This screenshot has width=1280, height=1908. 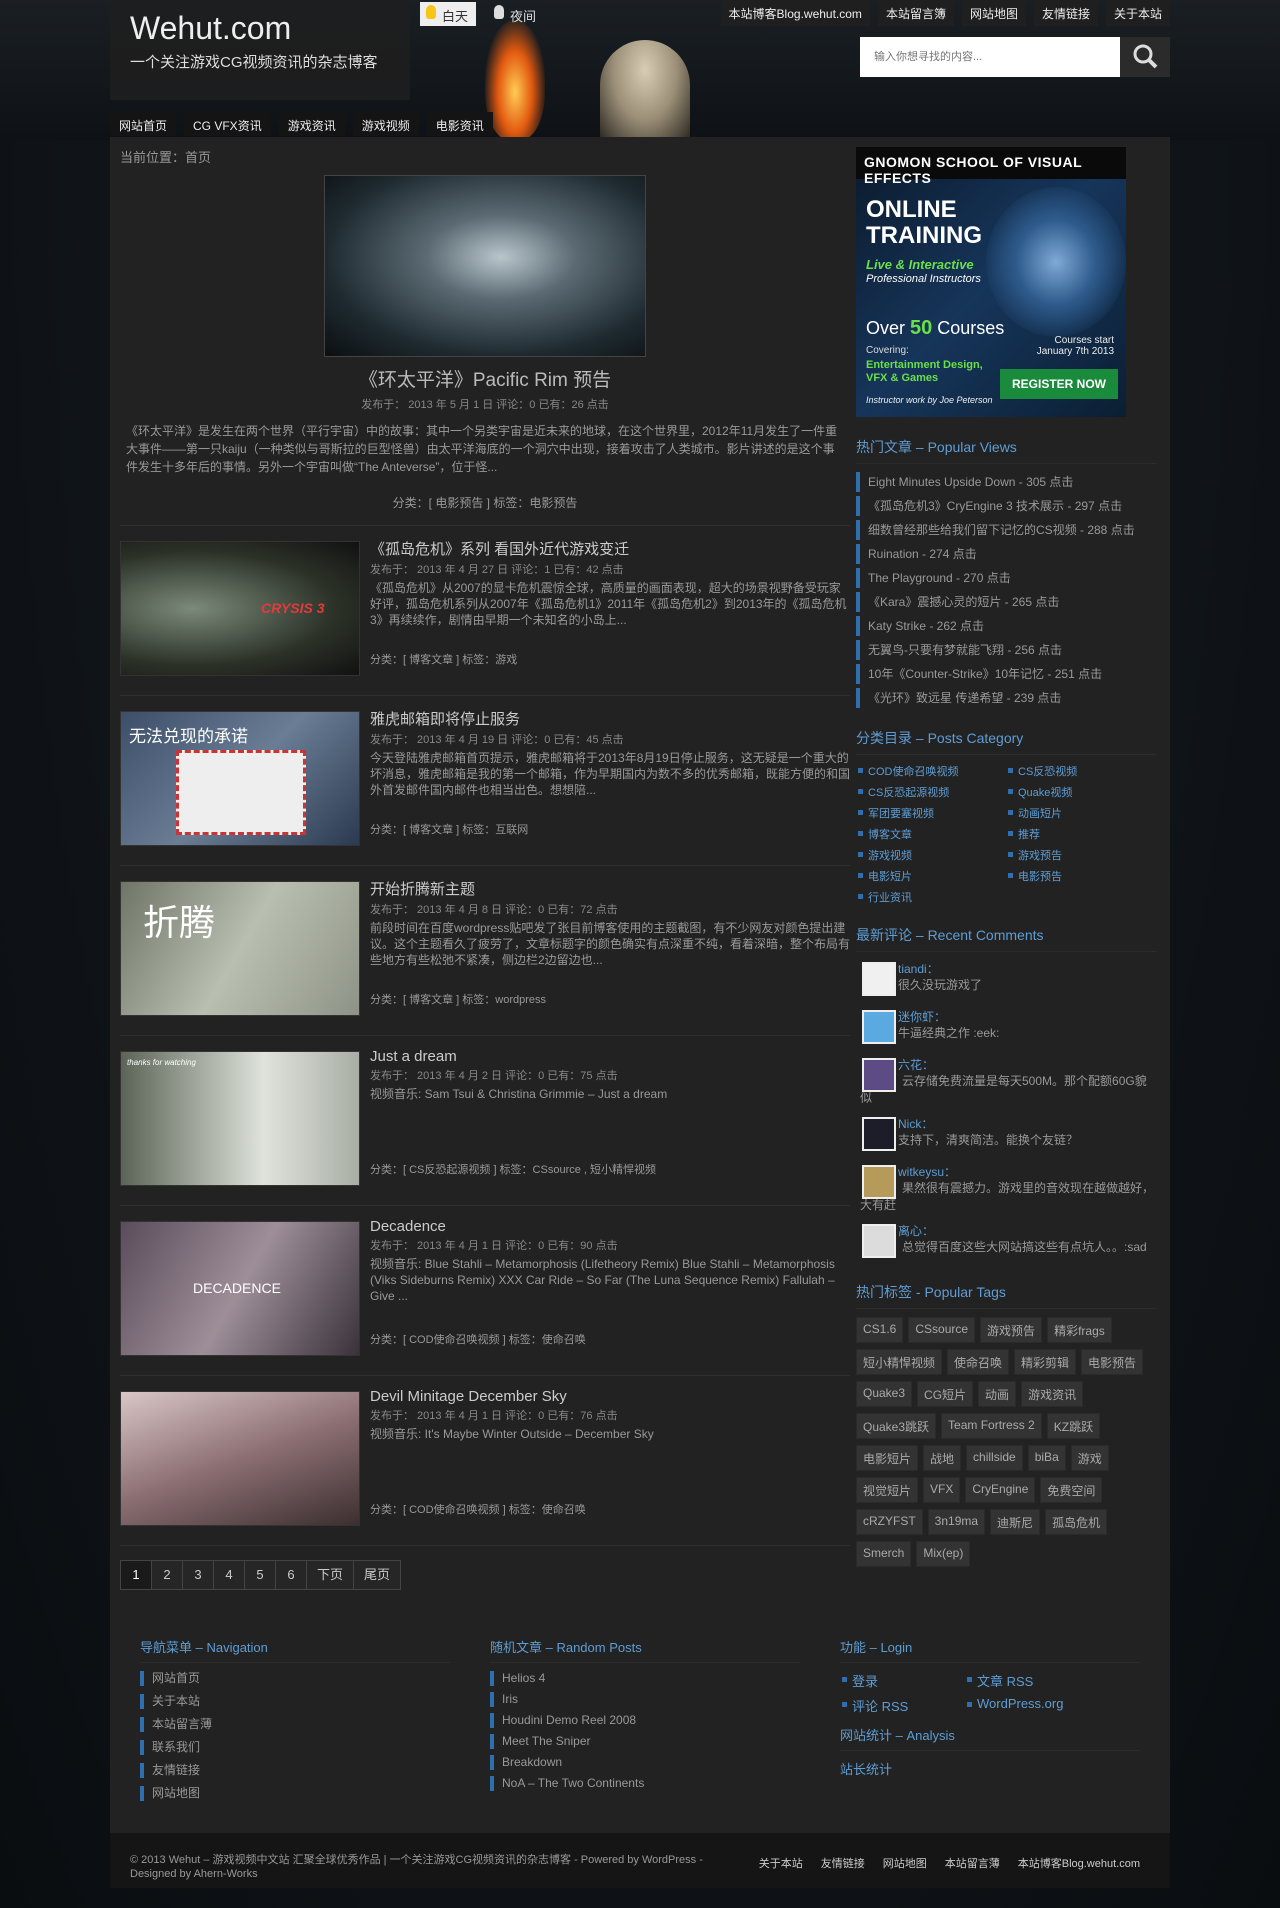 I want to click on ad-register-button: REGISTER NOW, so click(x=1058, y=384).